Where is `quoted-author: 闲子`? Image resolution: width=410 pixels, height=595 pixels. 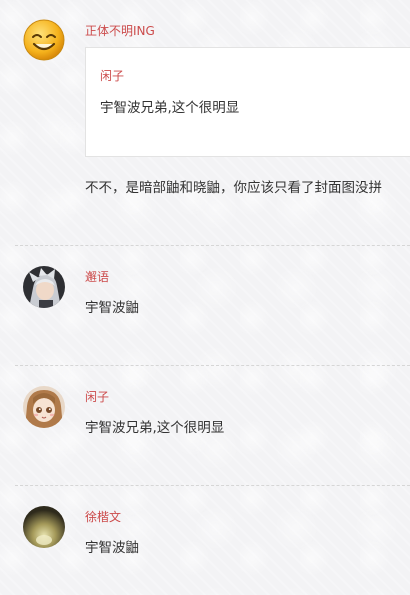 quoted-author: 闲子 is located at coordinates (112, 76).